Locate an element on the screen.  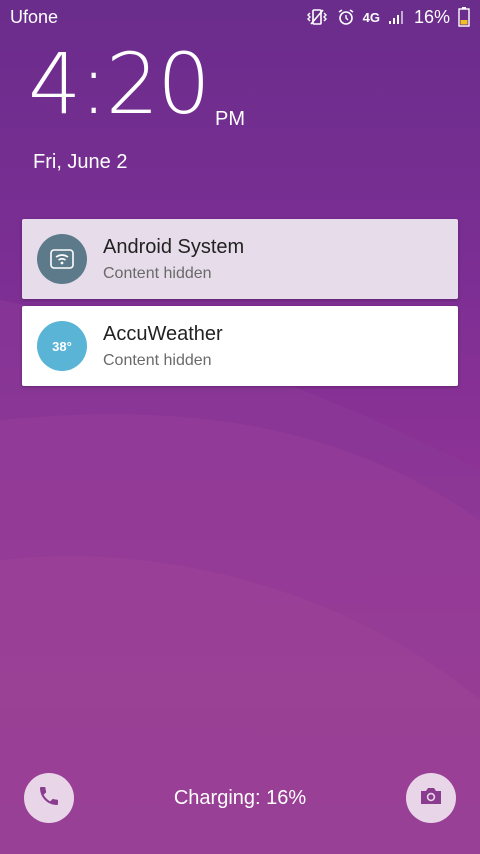
wifi-icon is located at coordinates (62, 259).